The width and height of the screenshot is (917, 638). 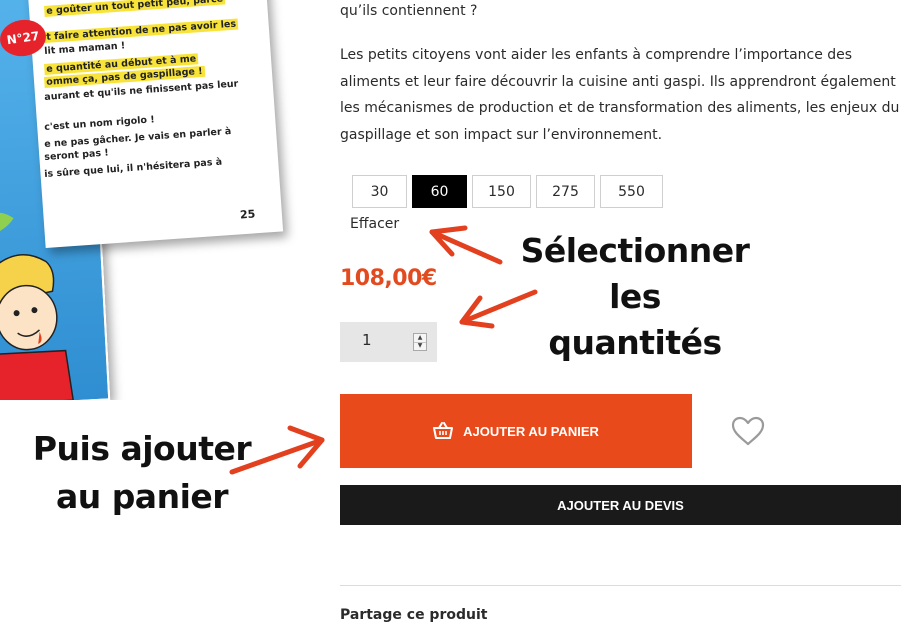 I want to click on annotation-line: Sélectionner les, so click(x=635, y=273).